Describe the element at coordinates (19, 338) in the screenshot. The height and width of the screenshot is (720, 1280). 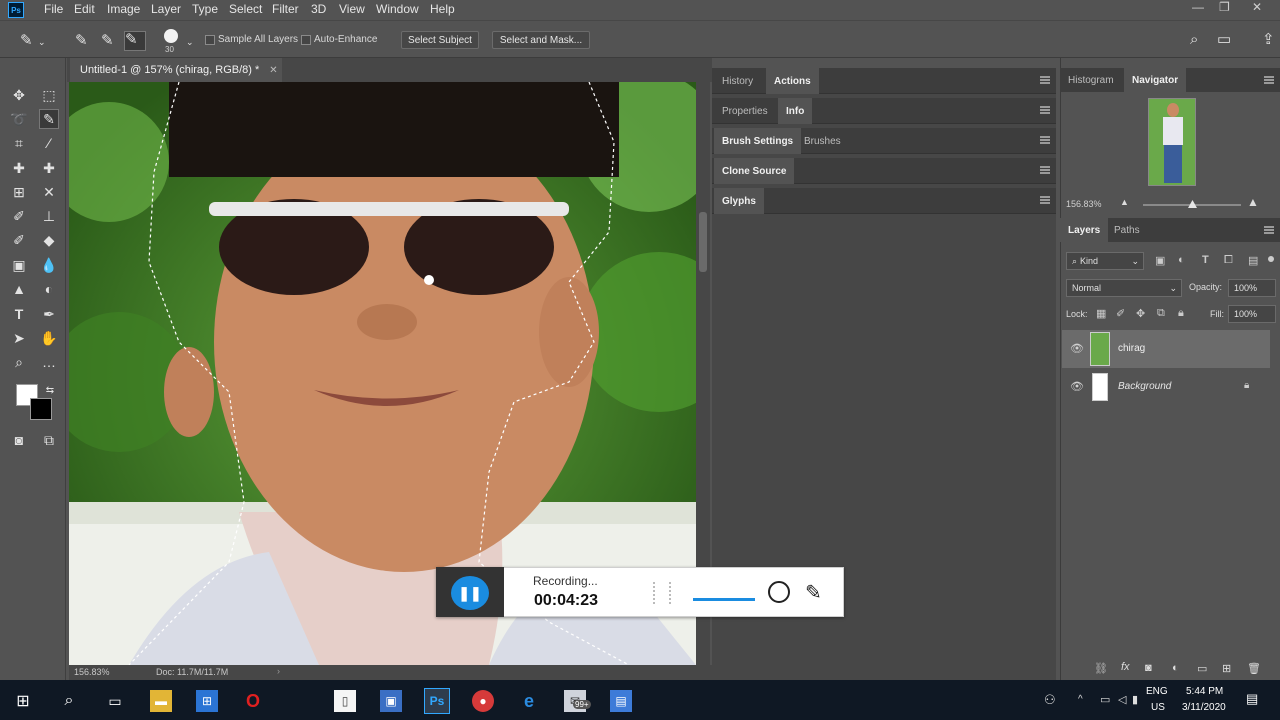
I see `path-selection-icon: ➤` at that location.